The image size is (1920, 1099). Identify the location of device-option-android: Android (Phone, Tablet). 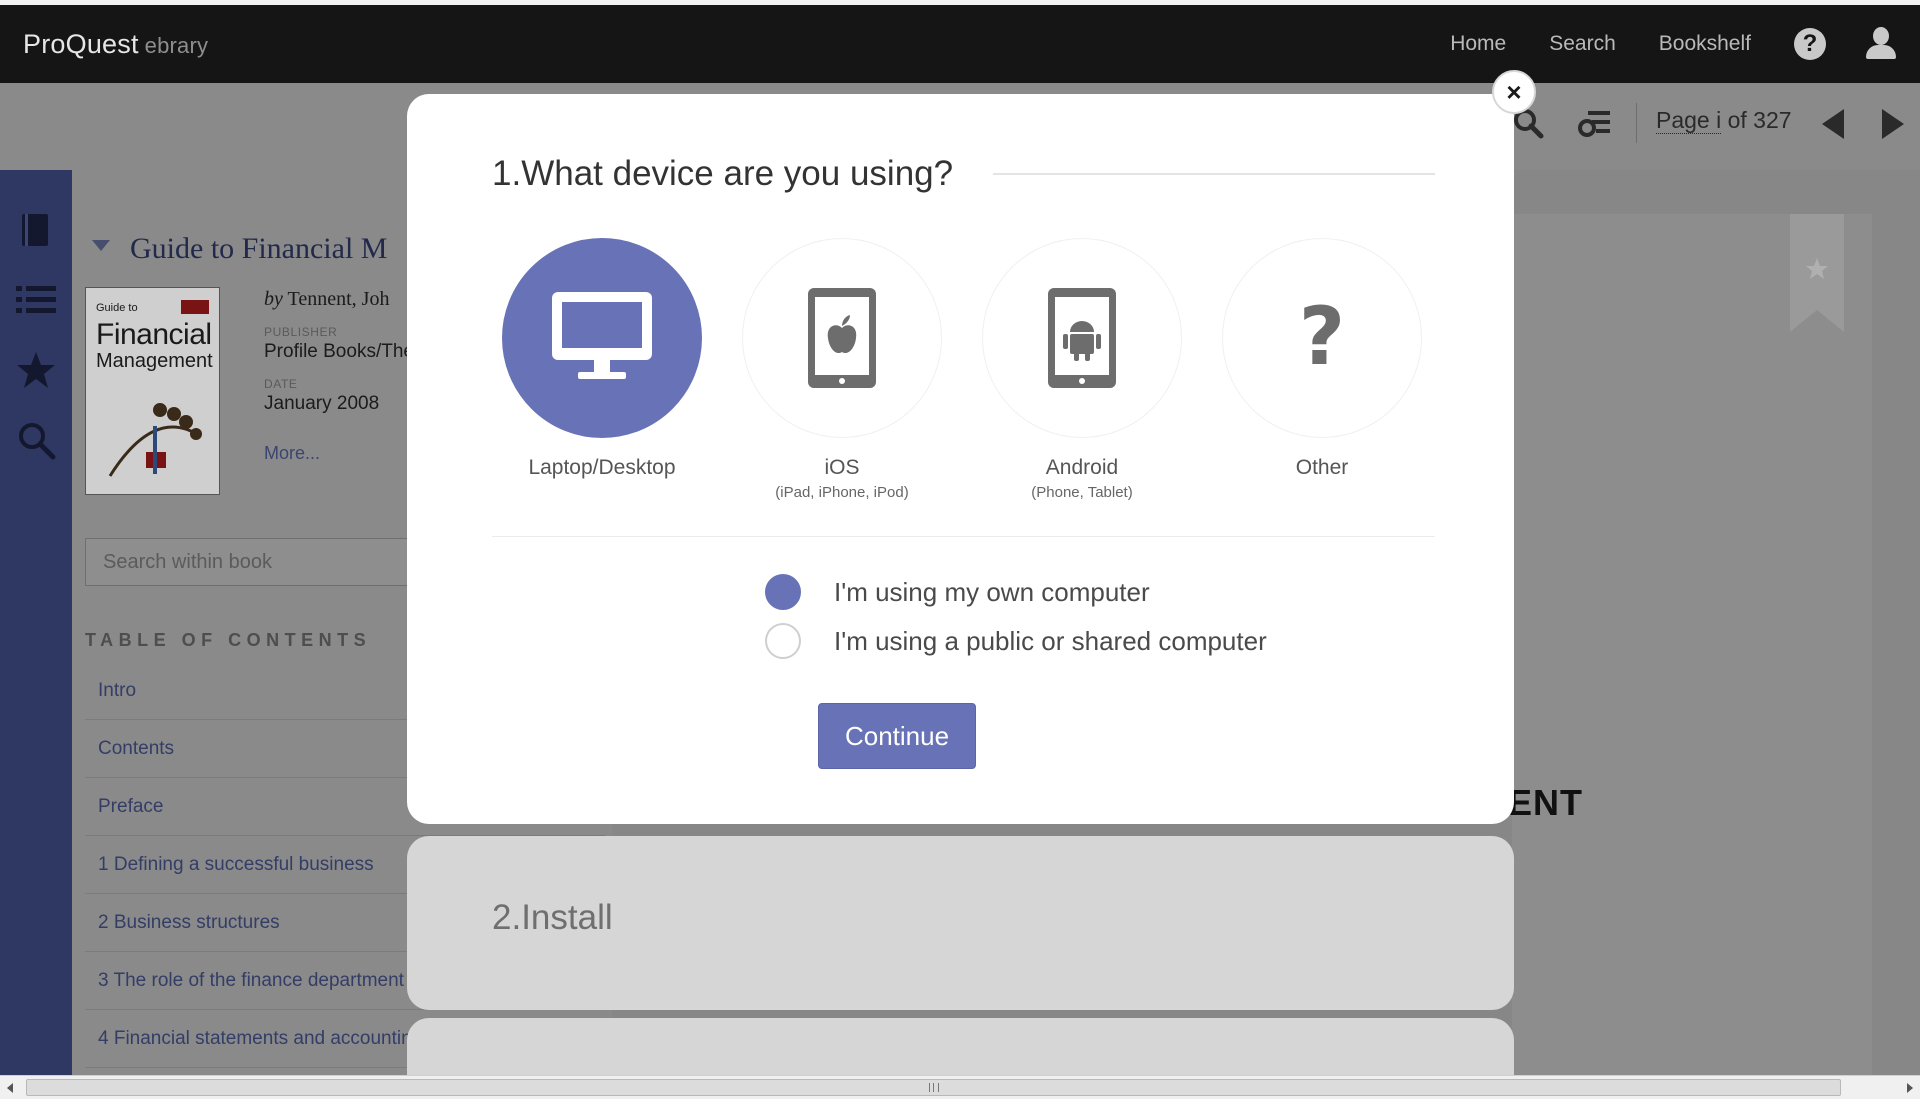
(1082, 369).